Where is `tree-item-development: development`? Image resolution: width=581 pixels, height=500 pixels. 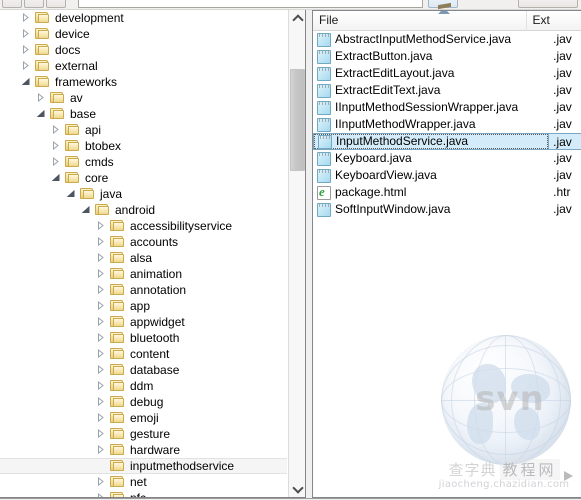
tree-item-development: development is located at coordinates (144, 18).